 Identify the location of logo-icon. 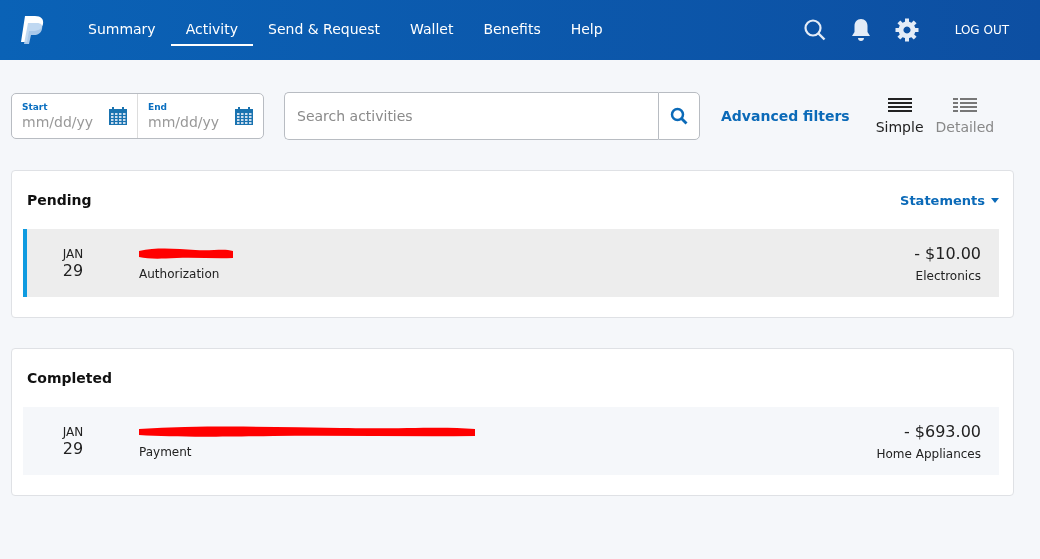
(32, 30).